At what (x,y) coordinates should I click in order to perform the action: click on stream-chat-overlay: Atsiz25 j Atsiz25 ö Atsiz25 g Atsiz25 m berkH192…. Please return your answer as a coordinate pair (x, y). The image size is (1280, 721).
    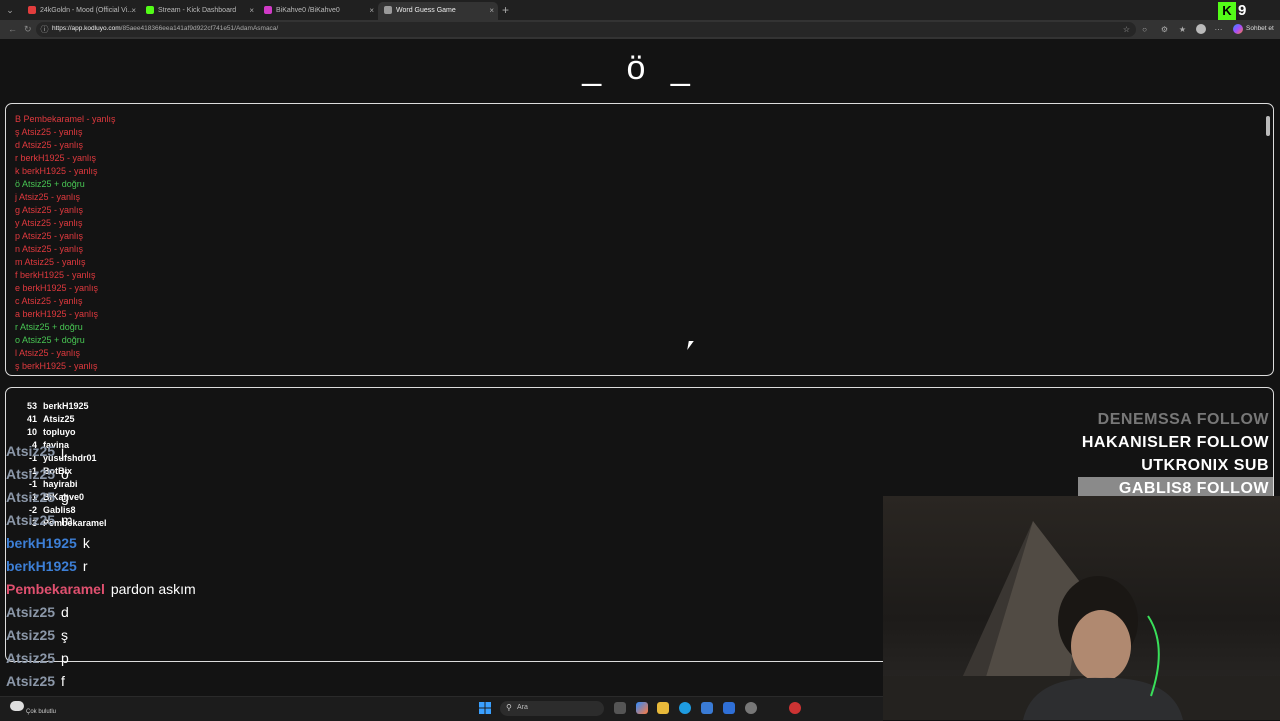
    Looking at the image, I should click on (101, 578).